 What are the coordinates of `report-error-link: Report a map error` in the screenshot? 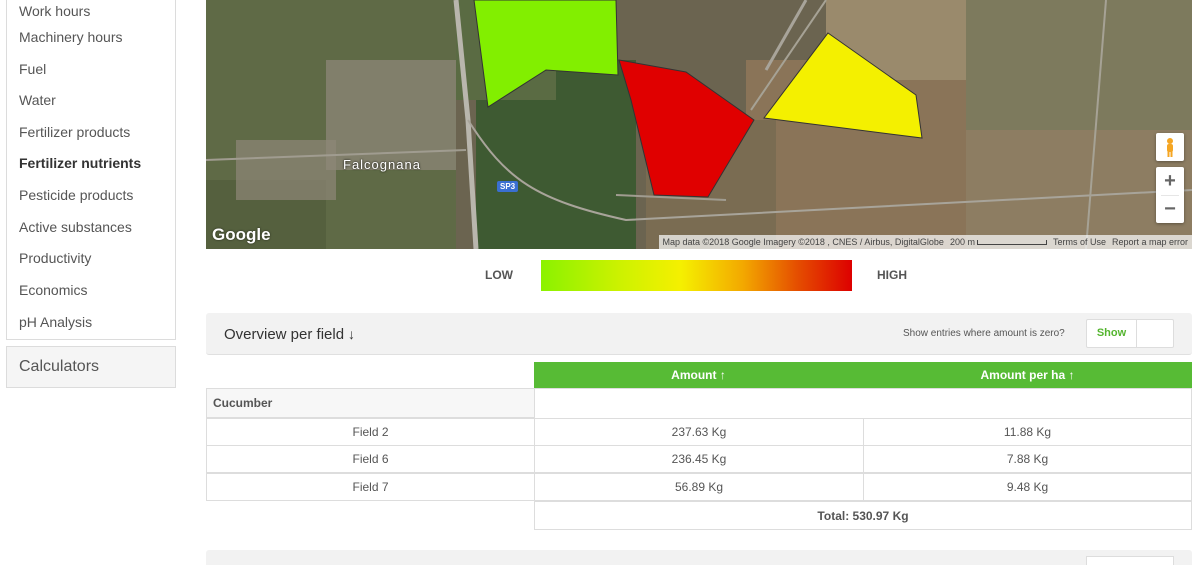 It's located at (1150, 242).